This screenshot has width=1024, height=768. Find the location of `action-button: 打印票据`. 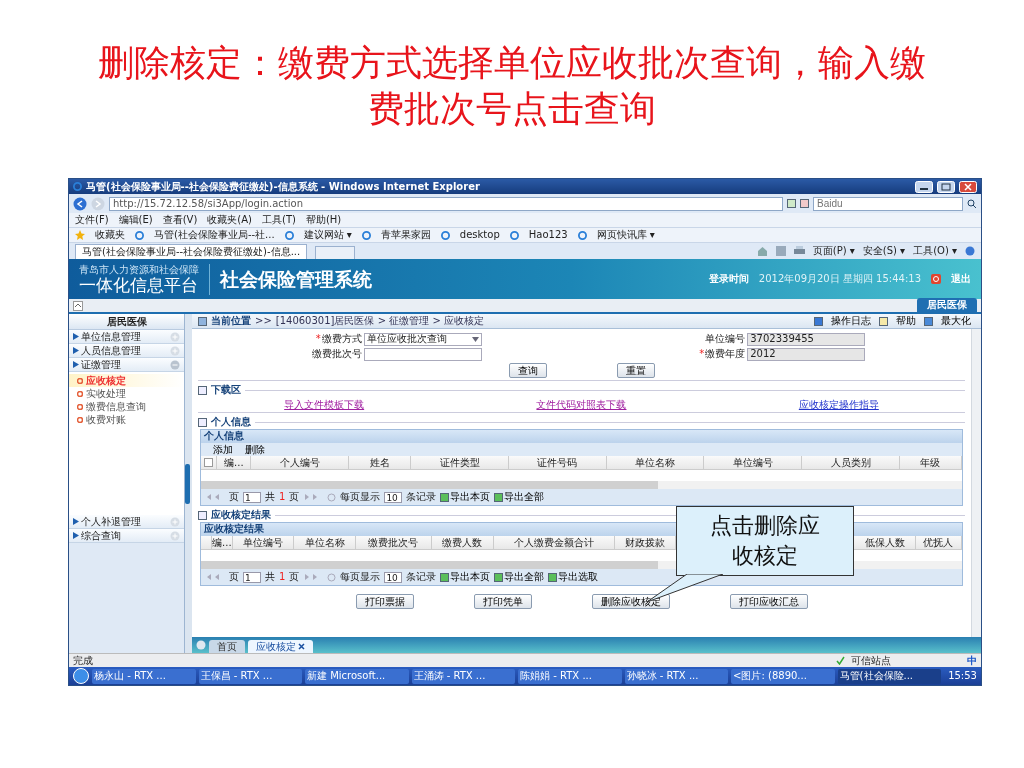

action-button: 打印票据 is located at coordinates (384, 601).